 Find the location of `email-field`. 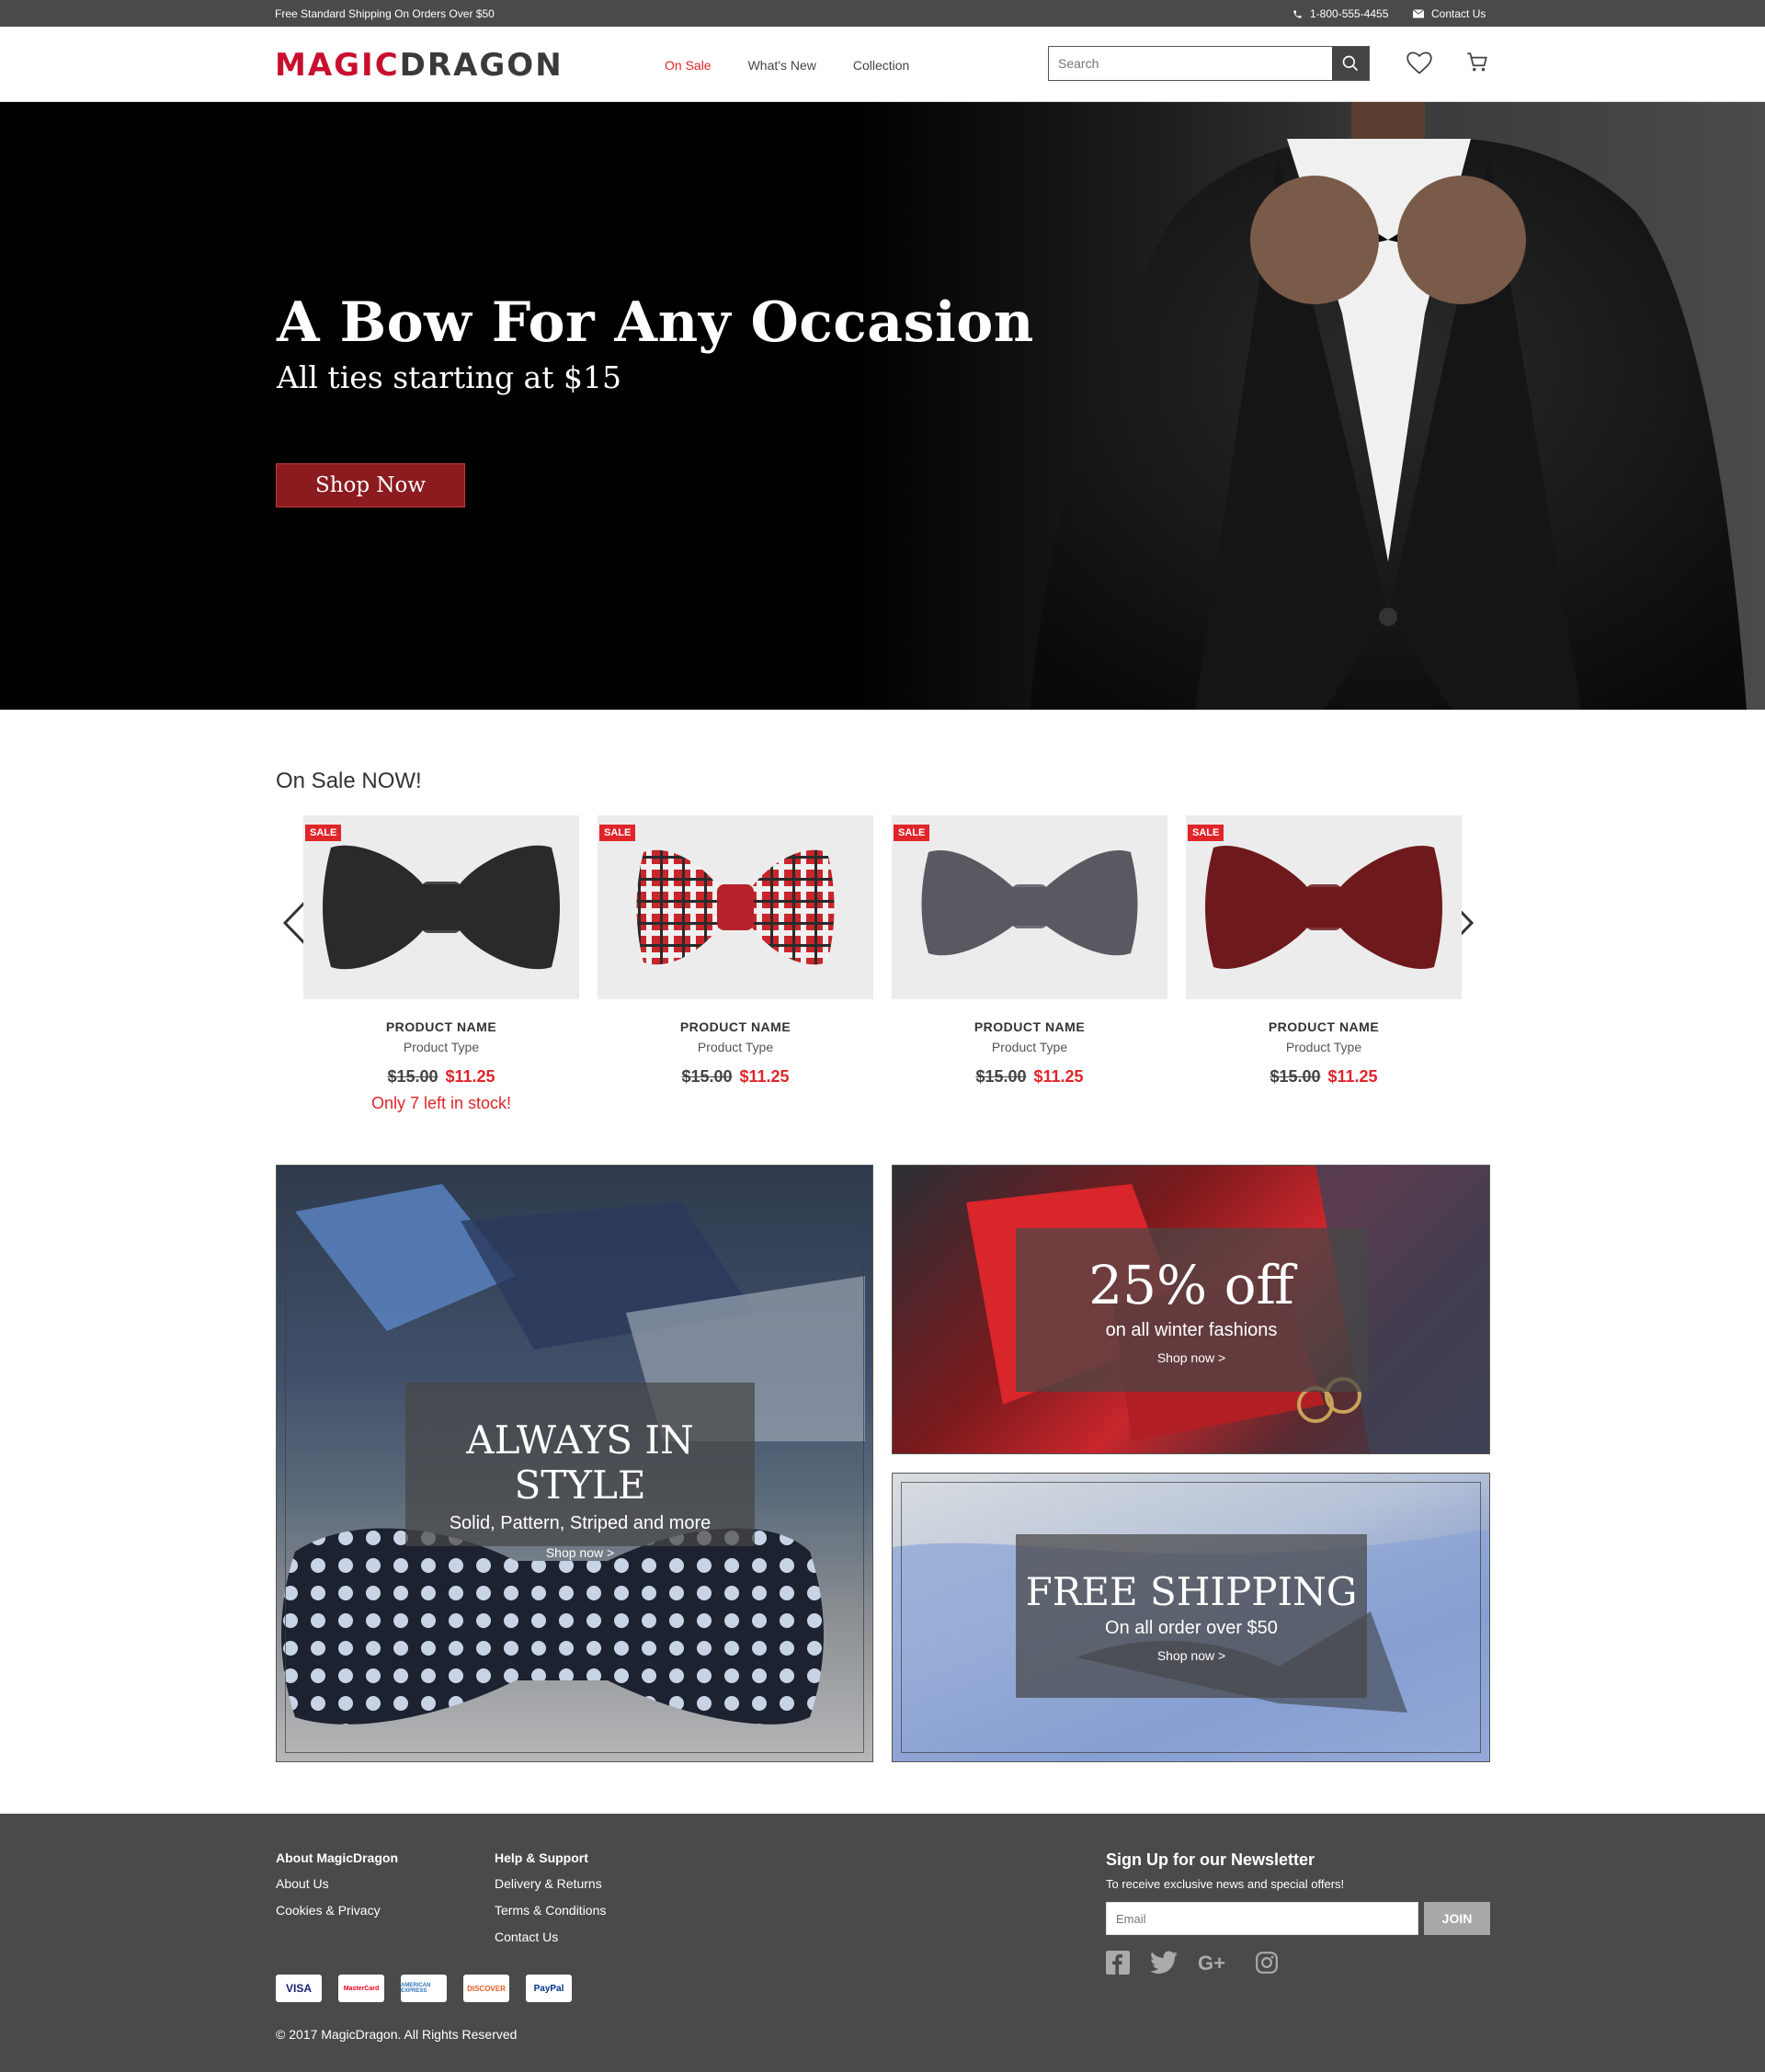

email-field is located at coordinates (1262, 1918).